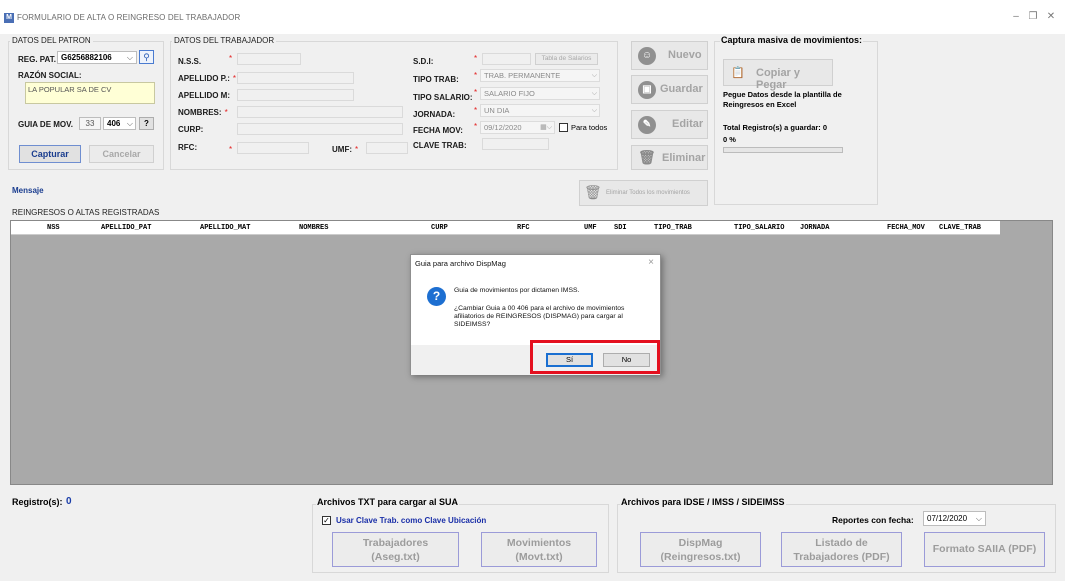  I want to click on column-header: JORNADA, so click(814, 228).